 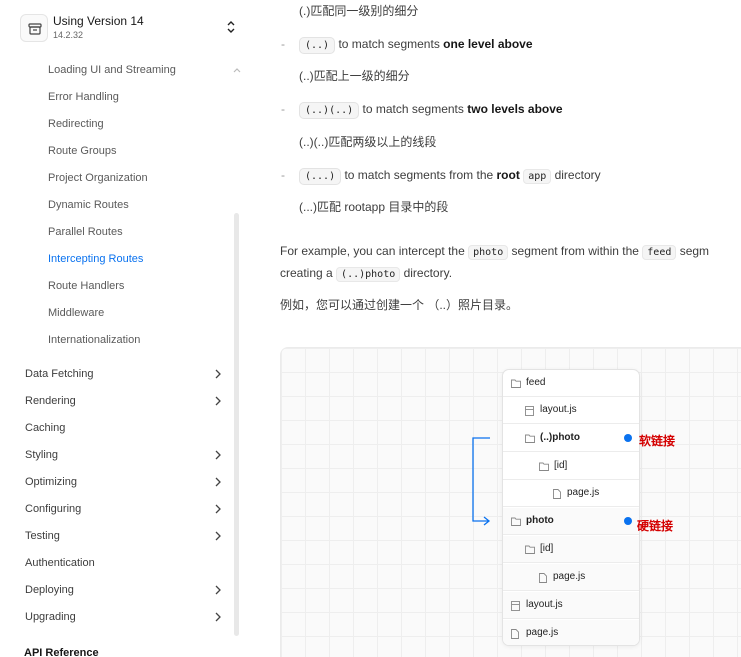 What do you see at coordinates (143, 74) in the screenshot?
I see `sidebar-item-loading-ui: Loading UI and Streaming` at bounding box center [143, 74].